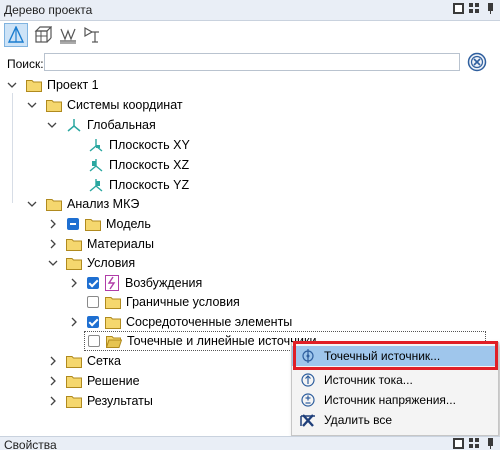 The image size is (500, 452). Describe the element at coordinates (96, 185) in the screenshot. I see `plane-yz-icon` at that location.